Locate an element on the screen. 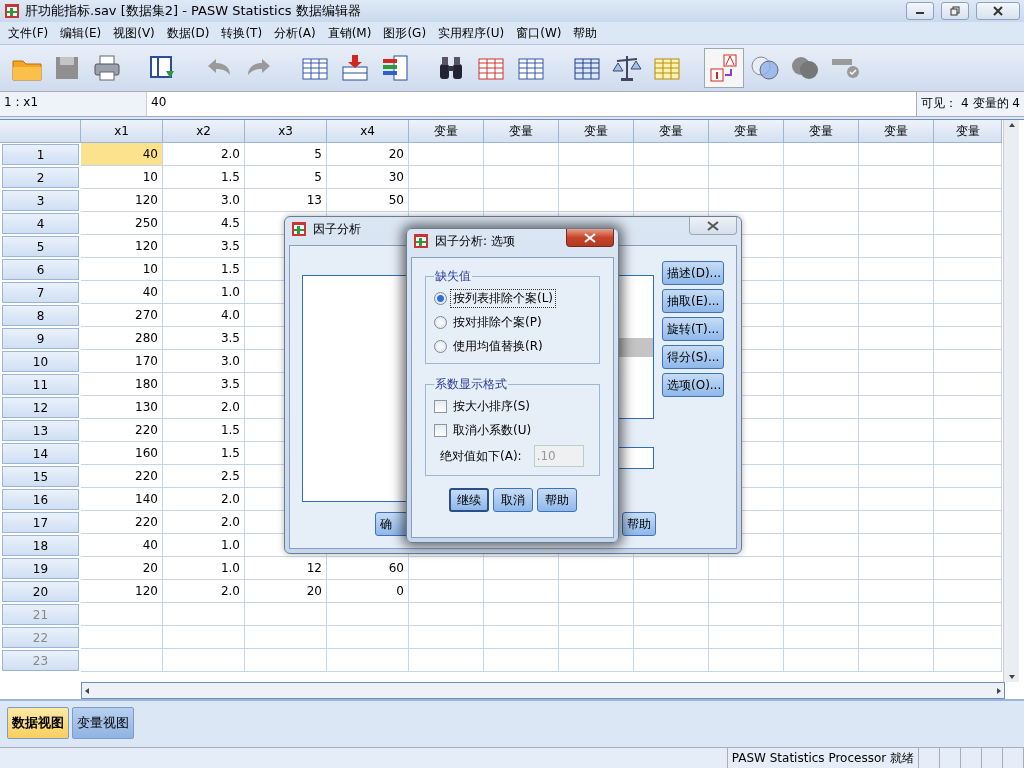 The image size is (1024, 768). status-text: PASW Statistics Processor 就绪 is located at coordinates (823, 758).